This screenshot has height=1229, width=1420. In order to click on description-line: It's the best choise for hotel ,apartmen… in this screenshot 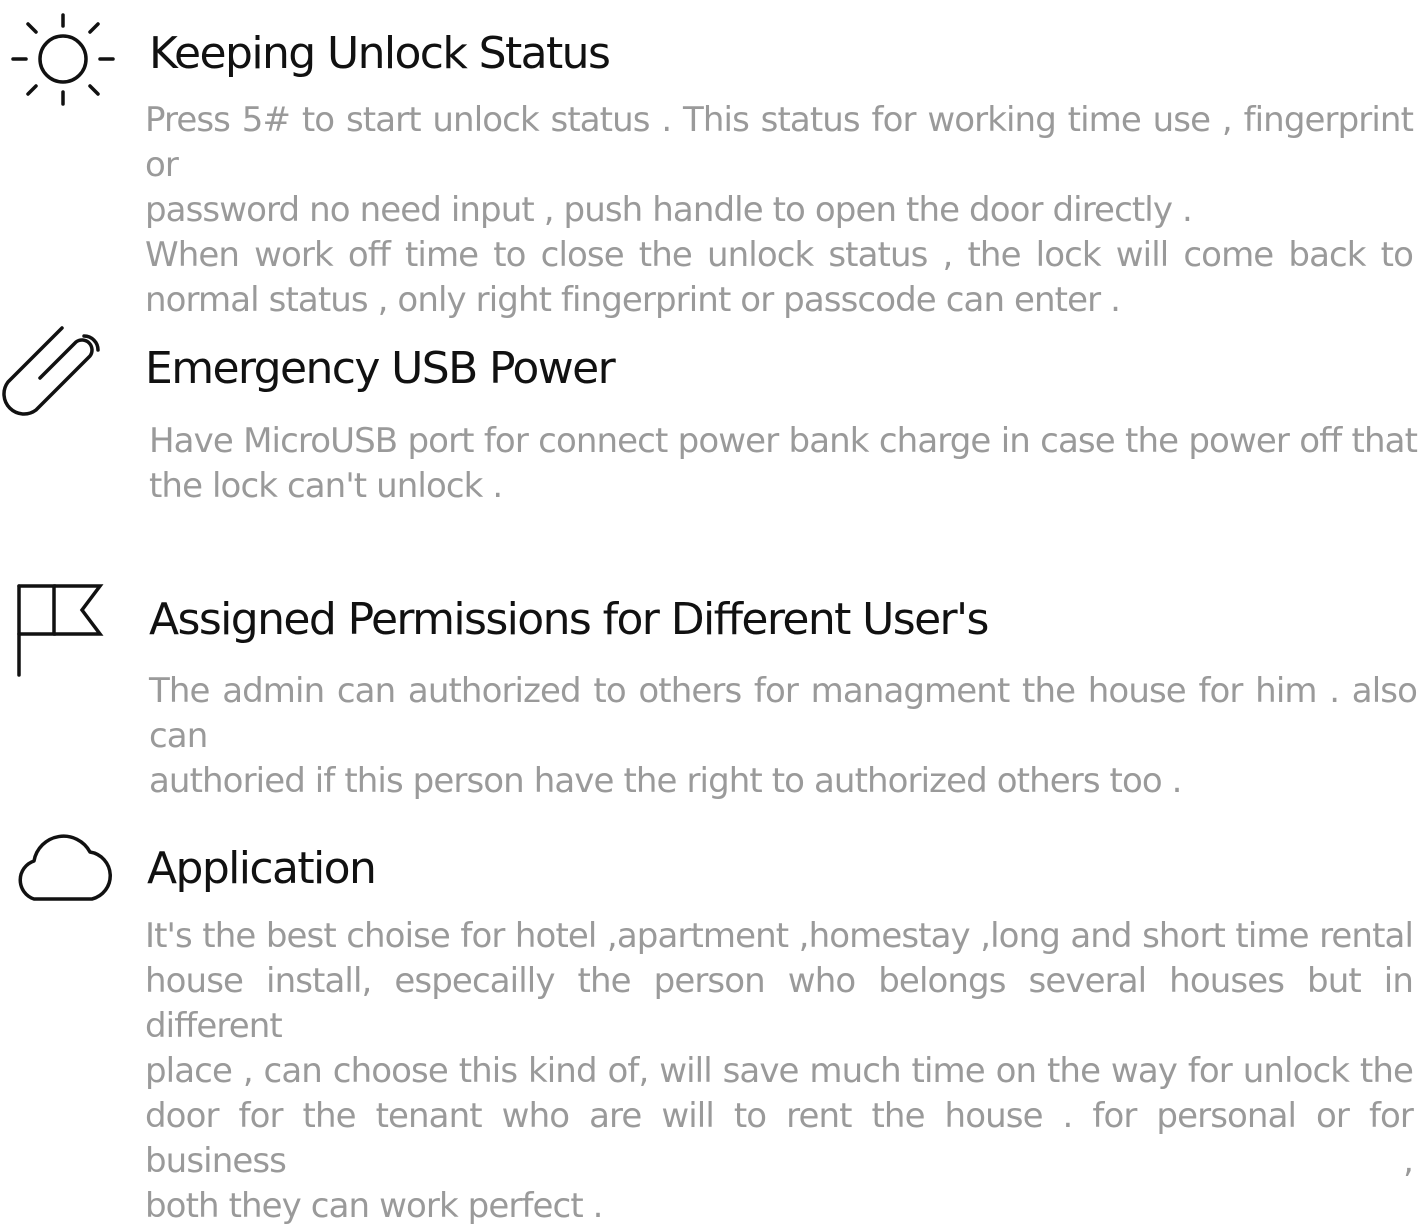, I will do `click(779, 936)`.